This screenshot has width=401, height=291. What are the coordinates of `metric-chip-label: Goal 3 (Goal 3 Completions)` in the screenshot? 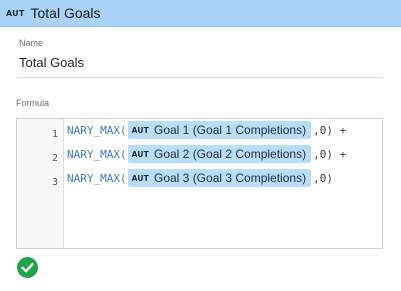 It's located at (230, 178).